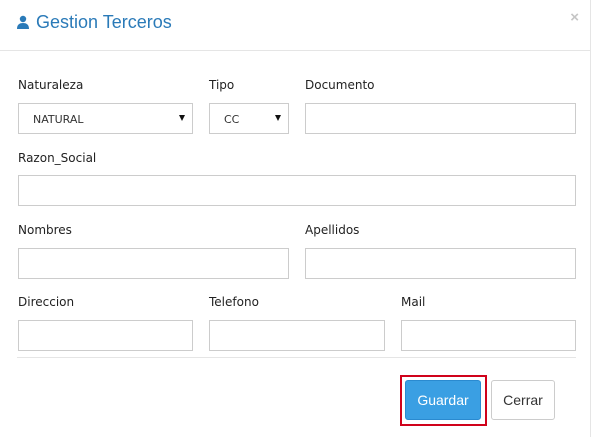 This screenshot has width=592, height=437. Describe the element at coordinates (57, 158) in the screenshot. I see `razon-social-label: Razon_Social` at that location.